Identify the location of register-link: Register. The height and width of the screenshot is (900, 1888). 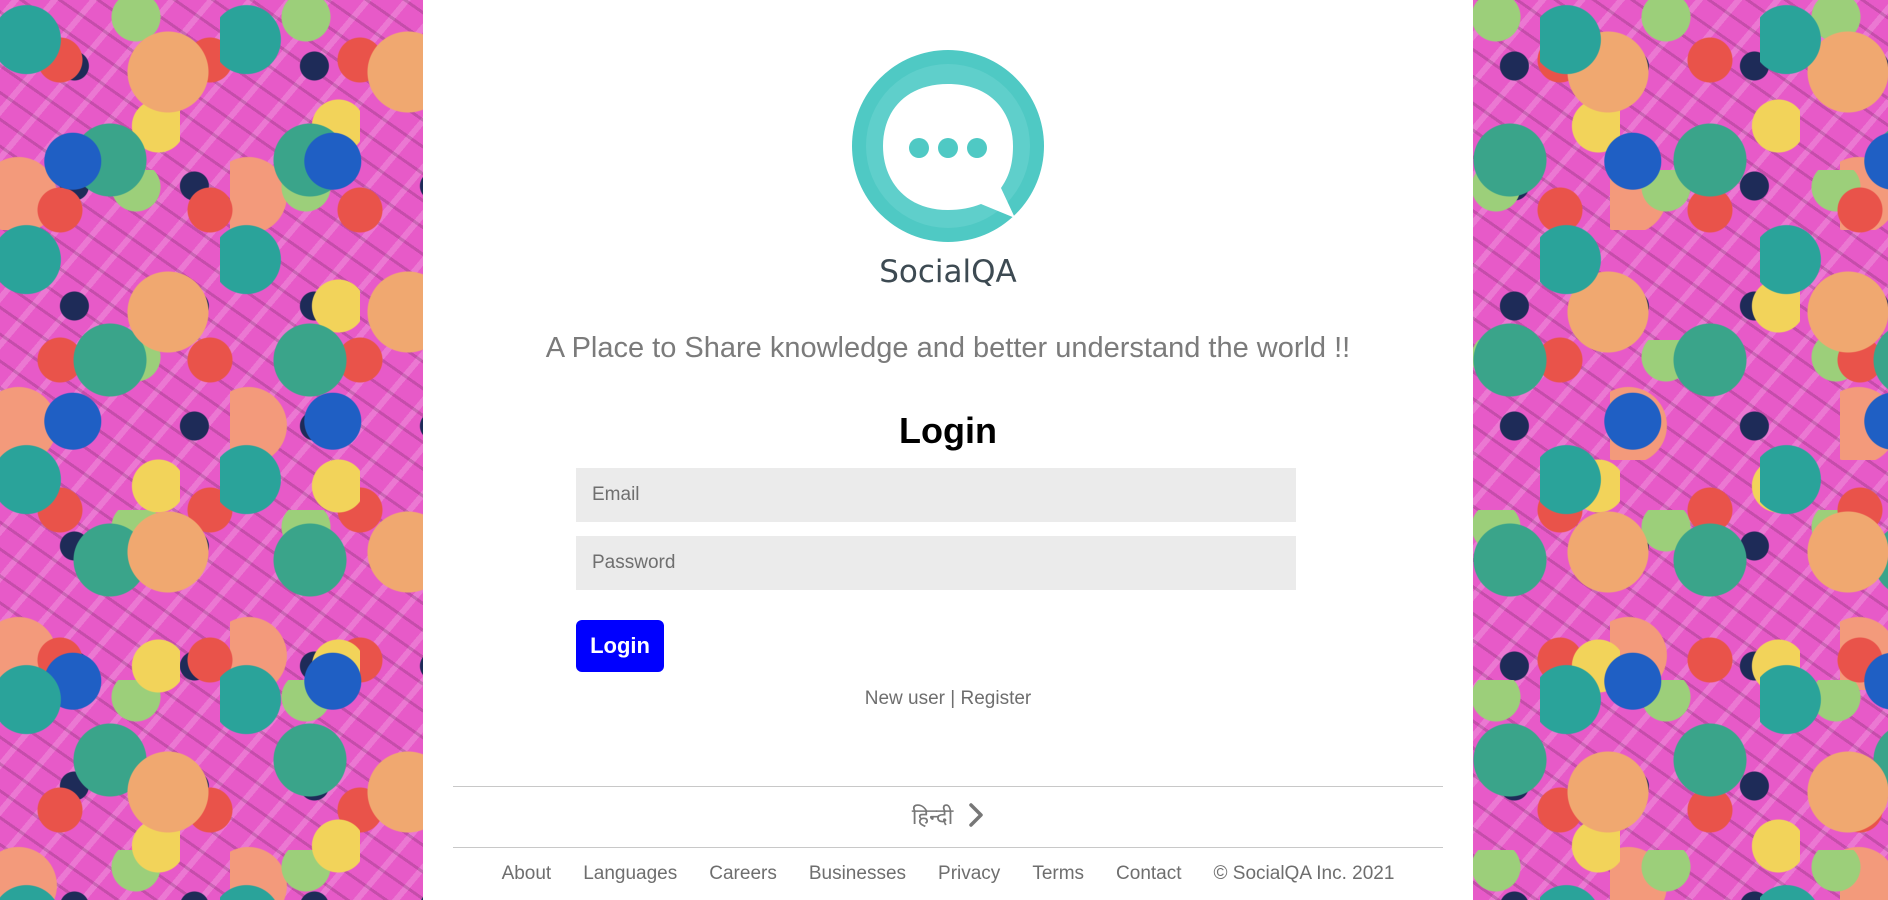
(996, 698).